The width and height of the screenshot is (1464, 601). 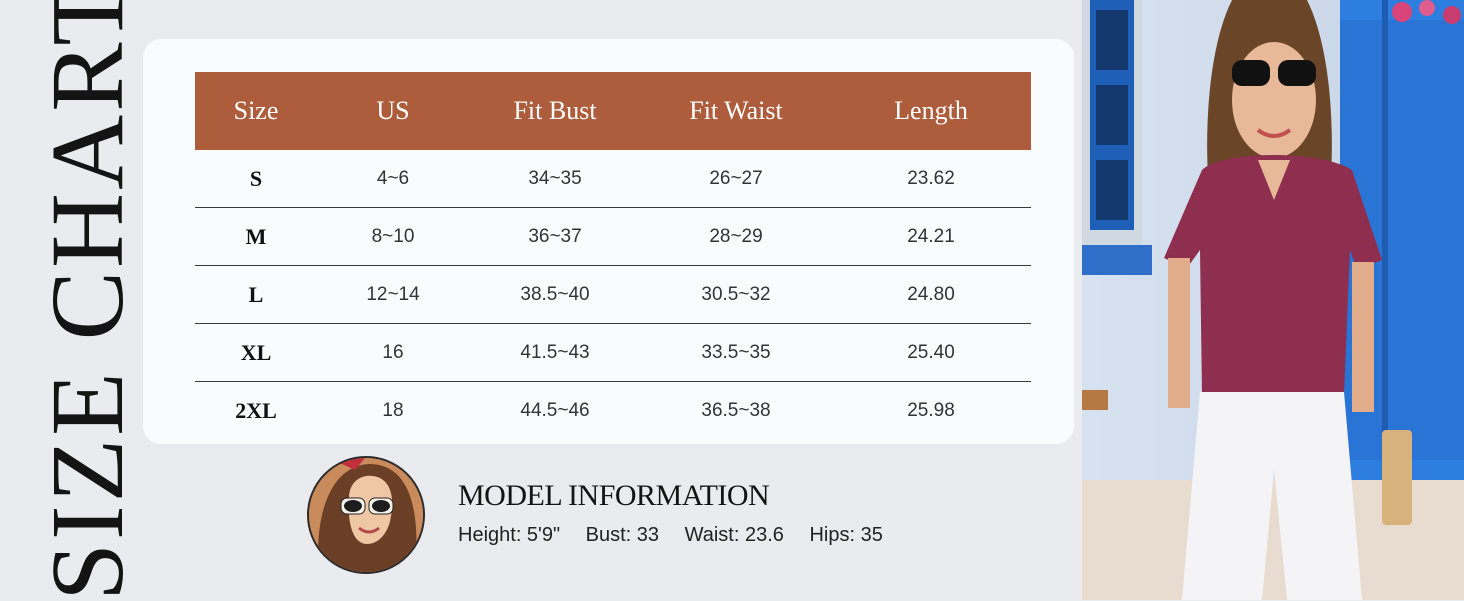 What do you see at coordinates (846, 535) in the screenshot?
I see `model-hips: Hips: 35` at bounding box center [846, 535].